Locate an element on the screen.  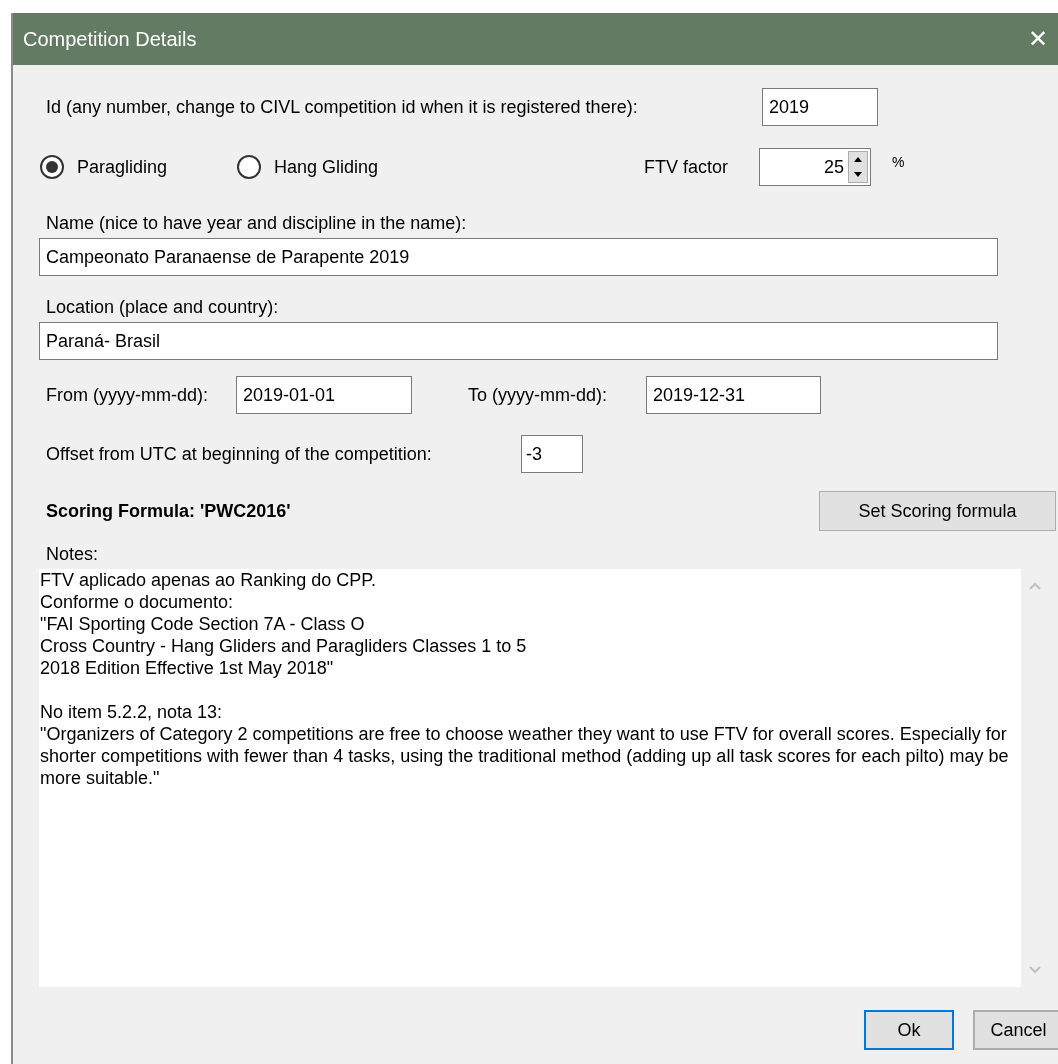
field-label: Id (any number, change to CIVL competition id when it is registered there): is located at coordinates (342, 107).